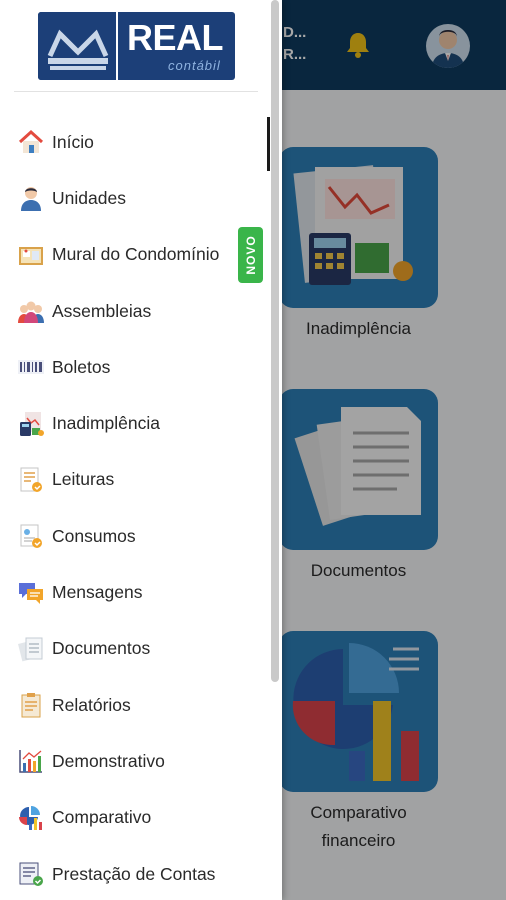  I want to click on menu-label-assembleias: Assembleias, so click(102, 310).